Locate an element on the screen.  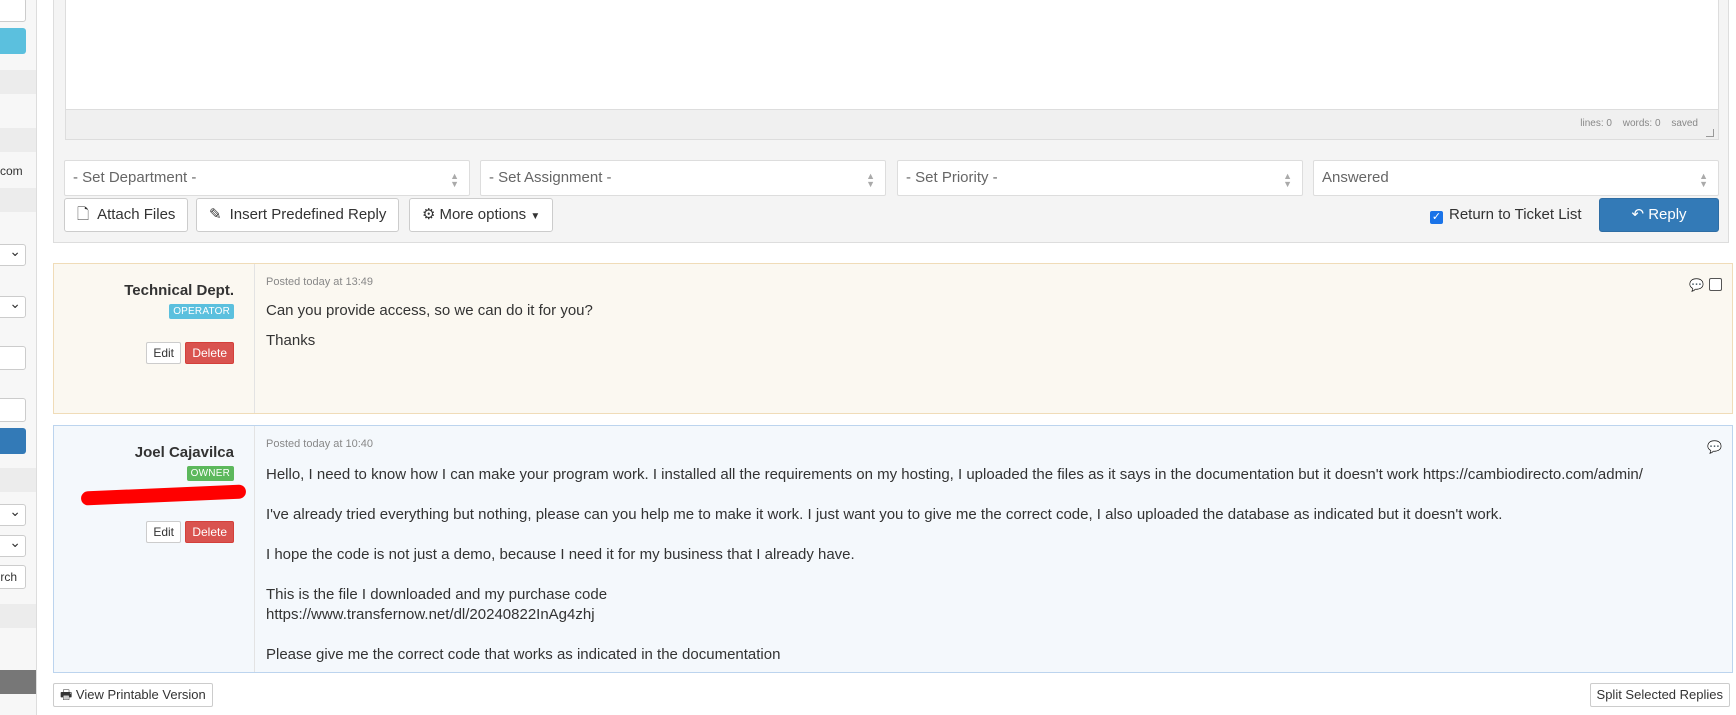
view-printable-version-button: 🖶 View Printable Version is located at coordinates (133, 695).